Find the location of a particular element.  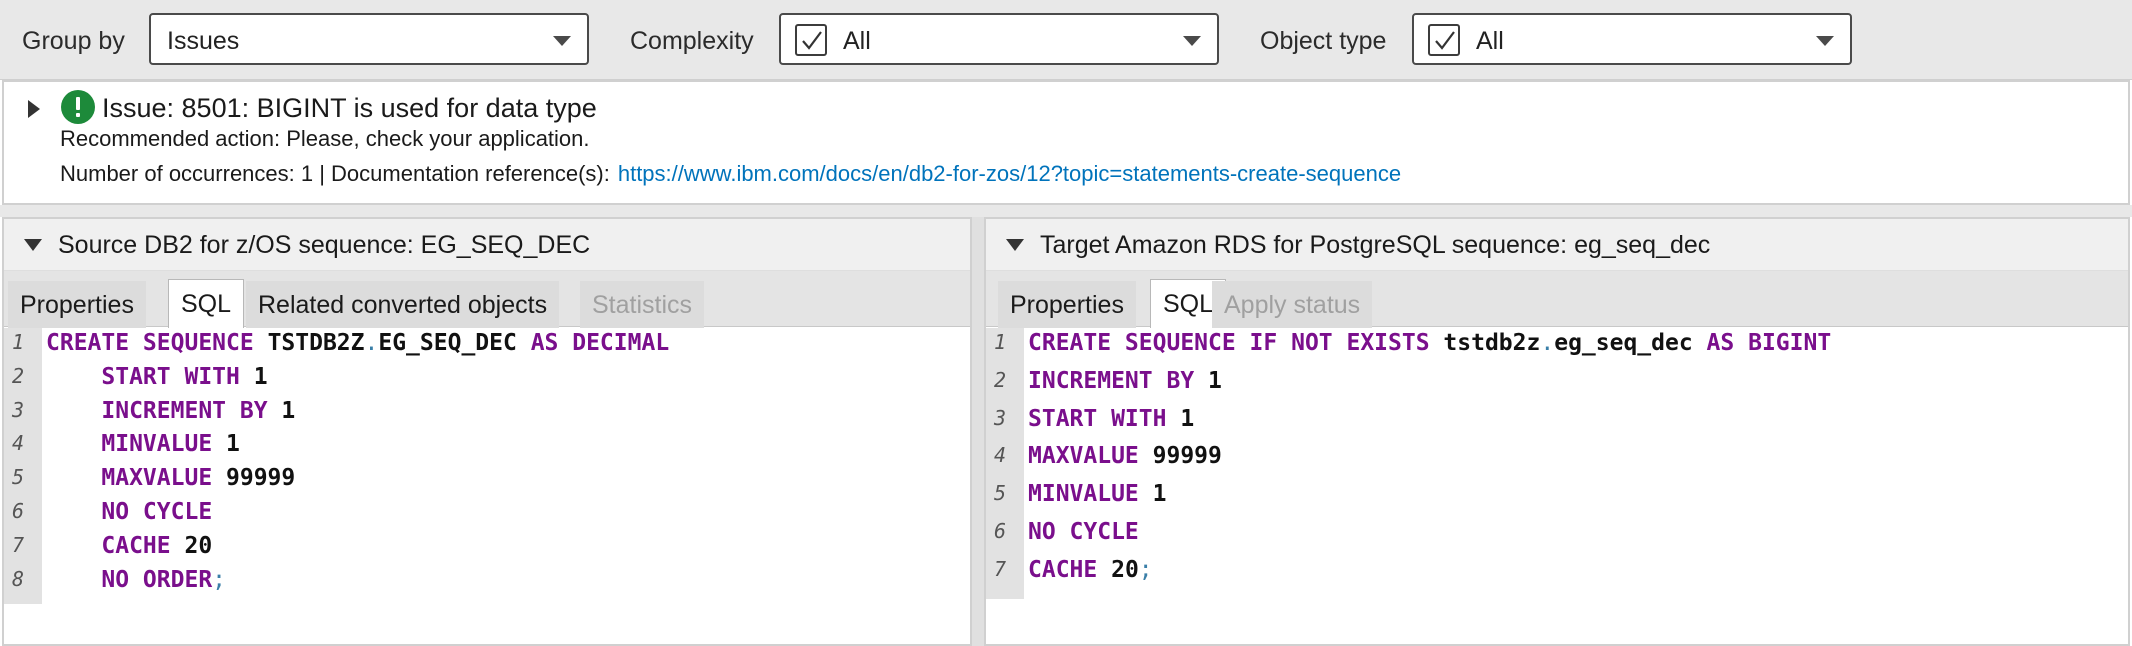

code-text: CACHE 20; is located at coordinates (1090, 570).